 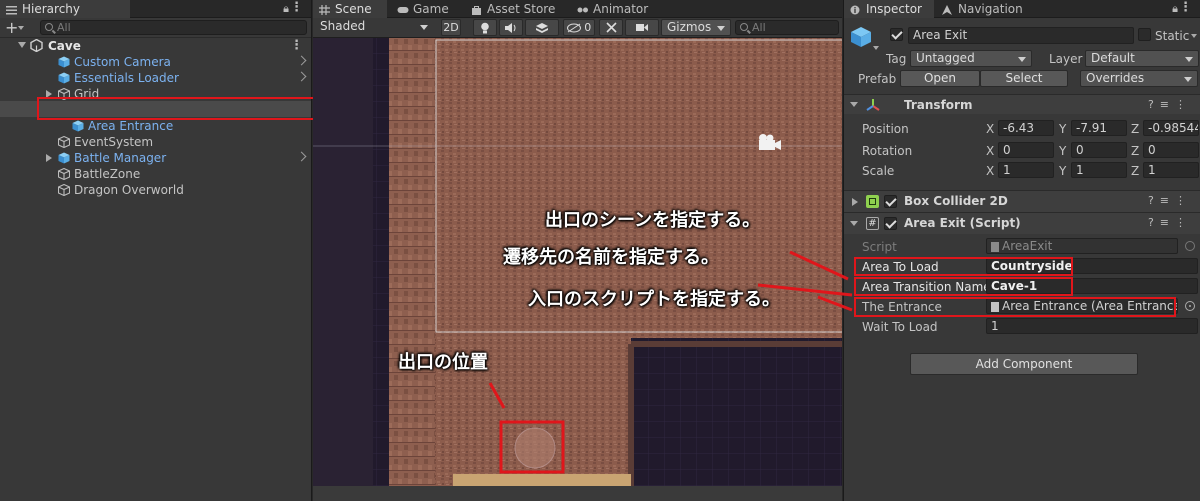 What do you see at coordinates (155, 190) in the screenshot?
I see `hierarchy-item-dragon-overworld: Dragon Overworld` at bounding box center [155, 190].